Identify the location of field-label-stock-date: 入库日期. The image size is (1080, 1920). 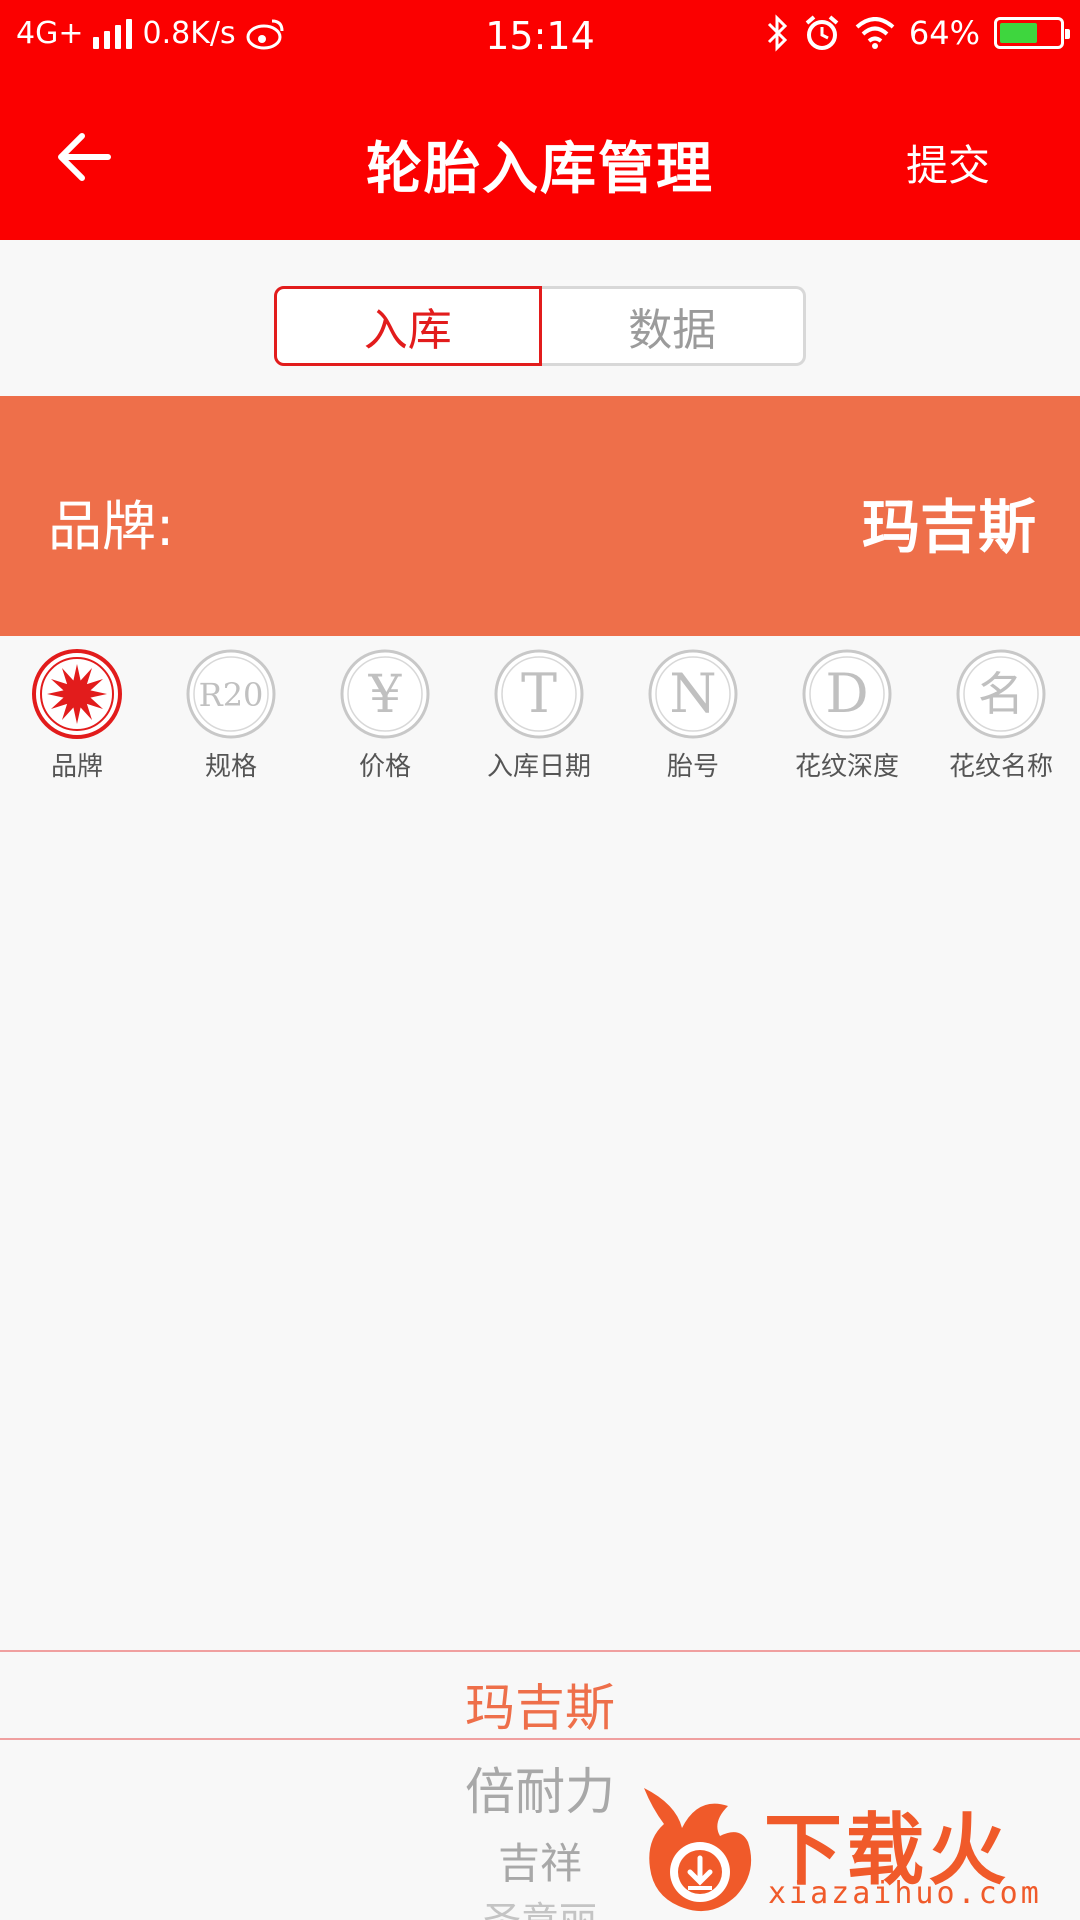
(538, 767).